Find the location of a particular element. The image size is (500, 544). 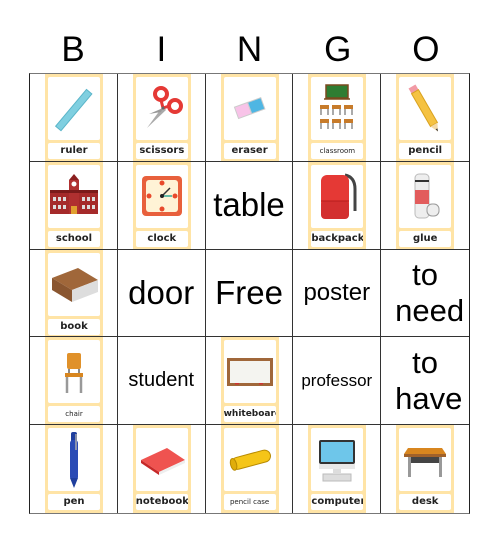

ruler-icon is located at coordinates (74, 109).